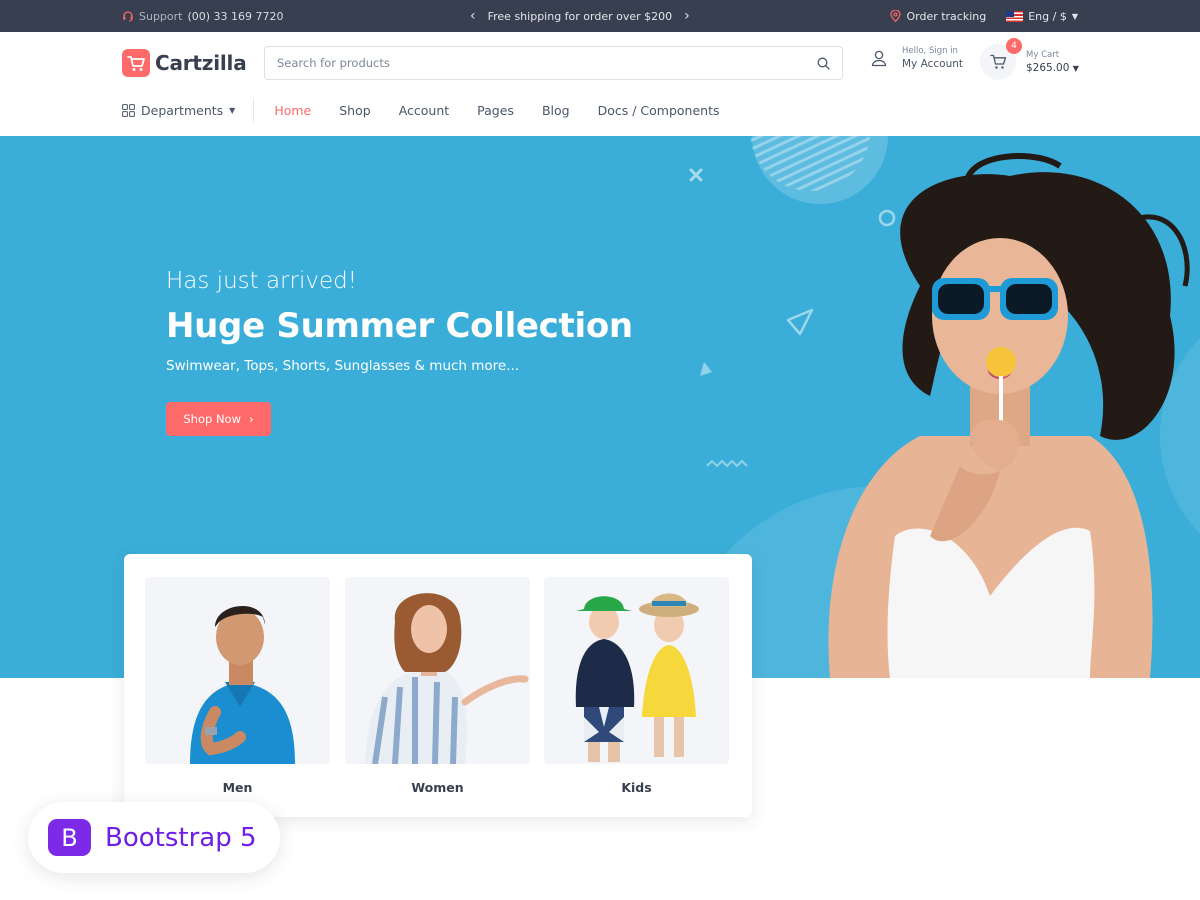 This screenshot has width=1200, height=900. What do you see at coordinates (237, 787) in the screenshot?
I see `category-men-label: Men` at bounding box center [237, 787].